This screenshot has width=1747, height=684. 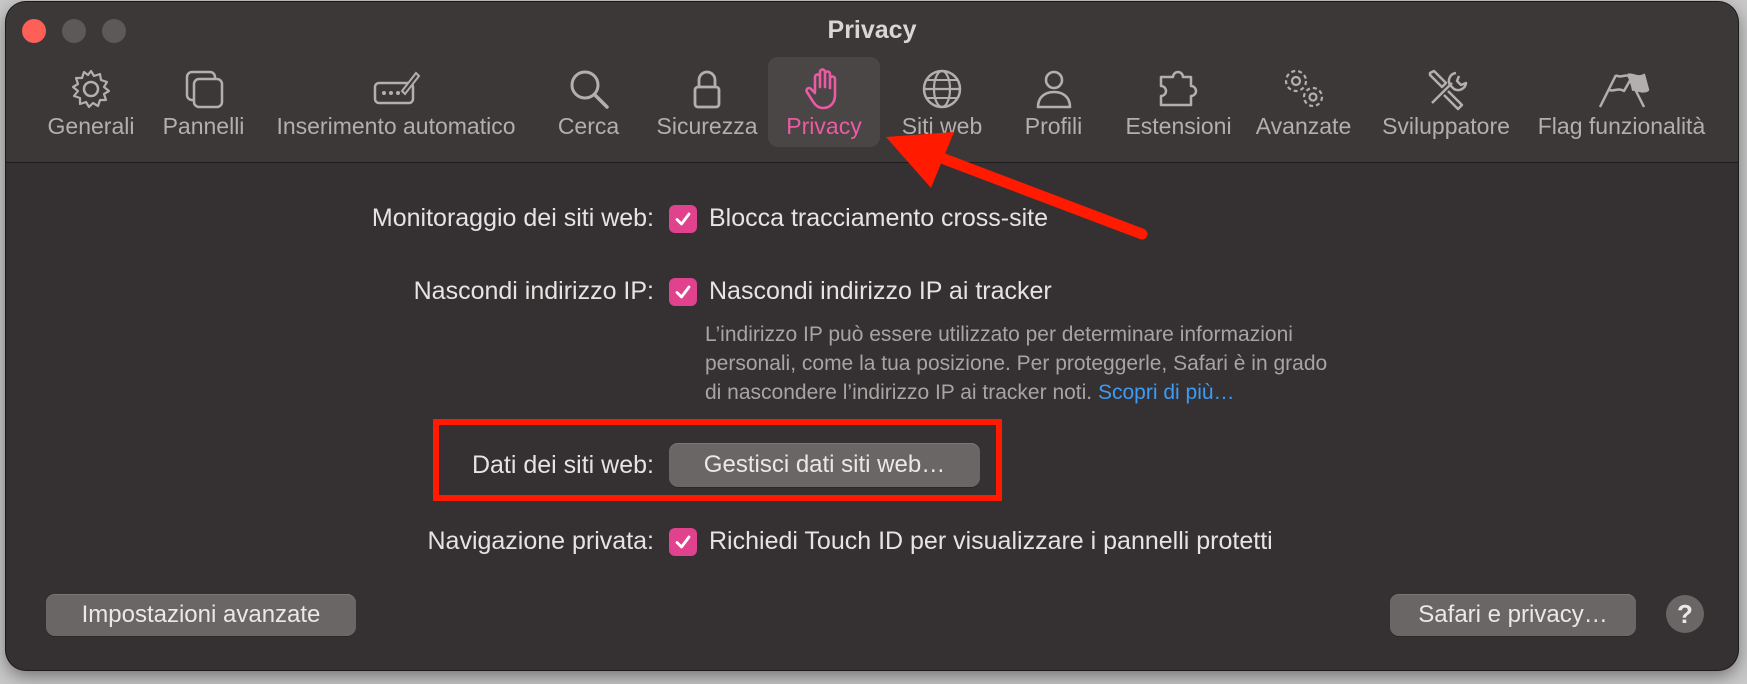 I want to click on tabs-icon, so click(x=204, y=89).